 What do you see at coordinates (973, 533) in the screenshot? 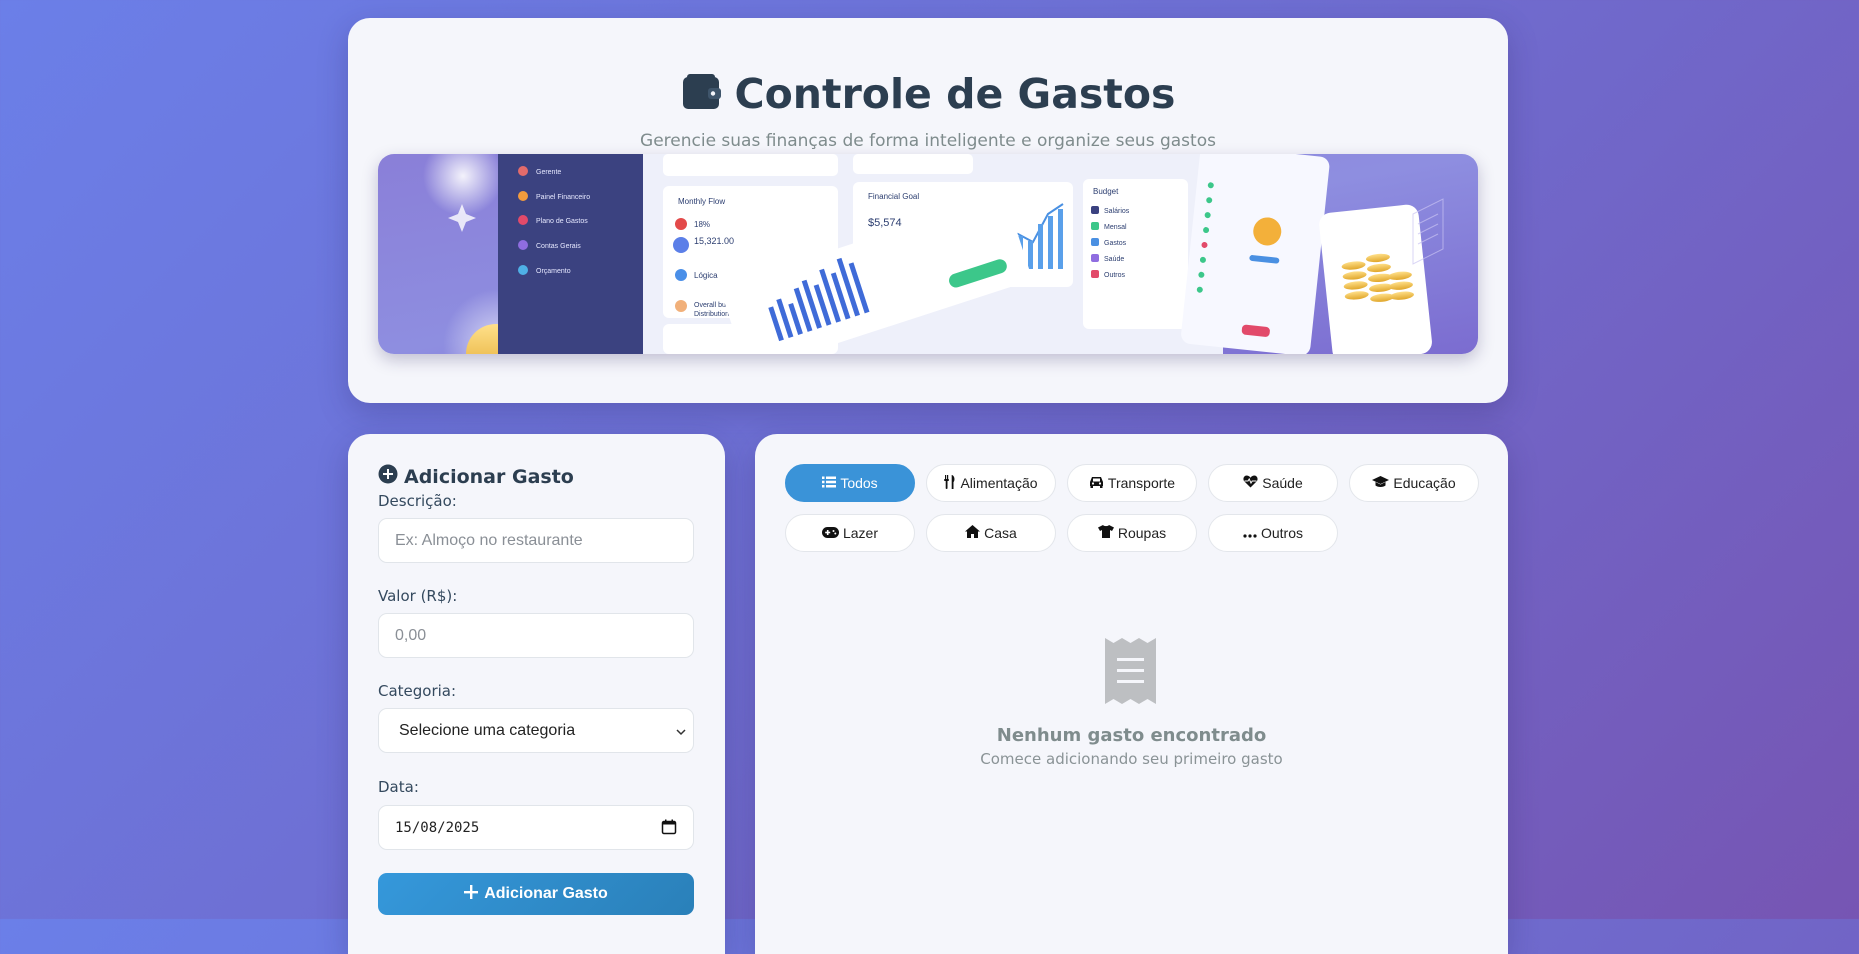
I see `home-icon` at bounding box center [973, 533].